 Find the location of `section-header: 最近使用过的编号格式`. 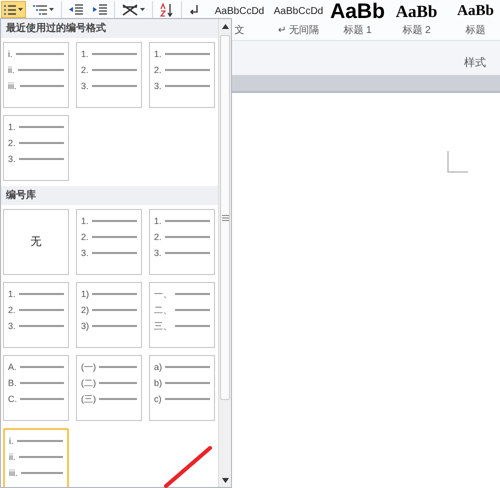

section-header: 最近使用过的编号格式 is located at coordinates (109, 28).